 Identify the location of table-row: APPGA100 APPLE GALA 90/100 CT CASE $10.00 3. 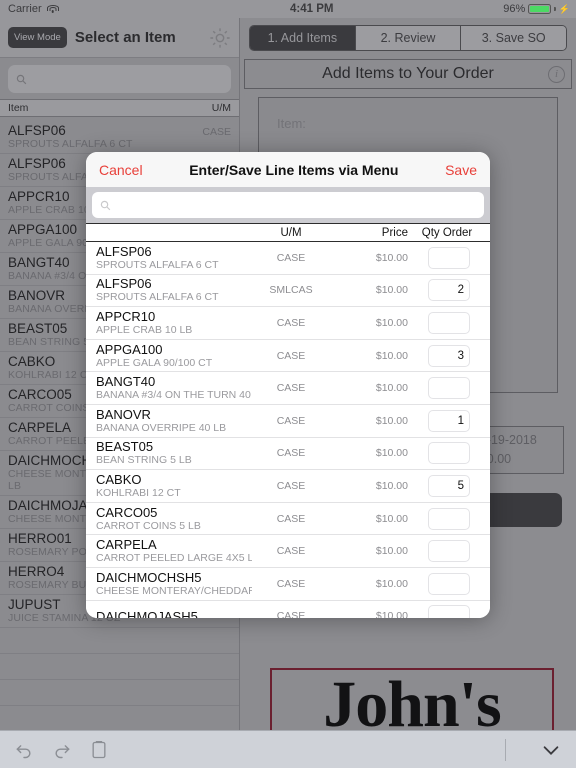
(288, 356).